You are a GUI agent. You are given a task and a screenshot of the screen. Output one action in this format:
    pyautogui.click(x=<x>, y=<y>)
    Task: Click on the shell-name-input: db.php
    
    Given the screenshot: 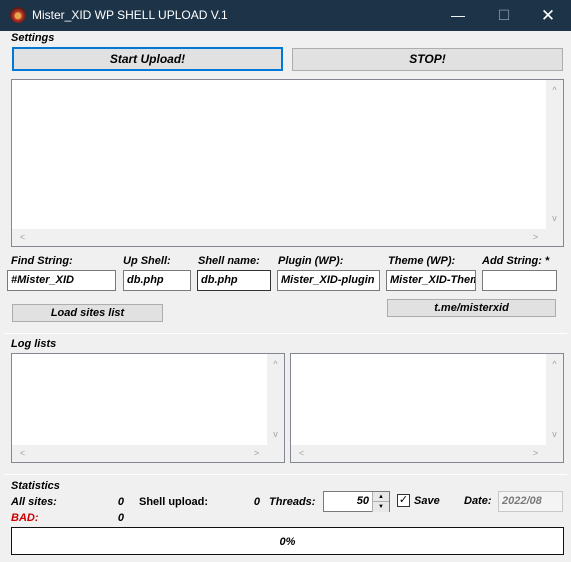 What is the action you would take?
    pyautogui.click(x=234, y=280)
    